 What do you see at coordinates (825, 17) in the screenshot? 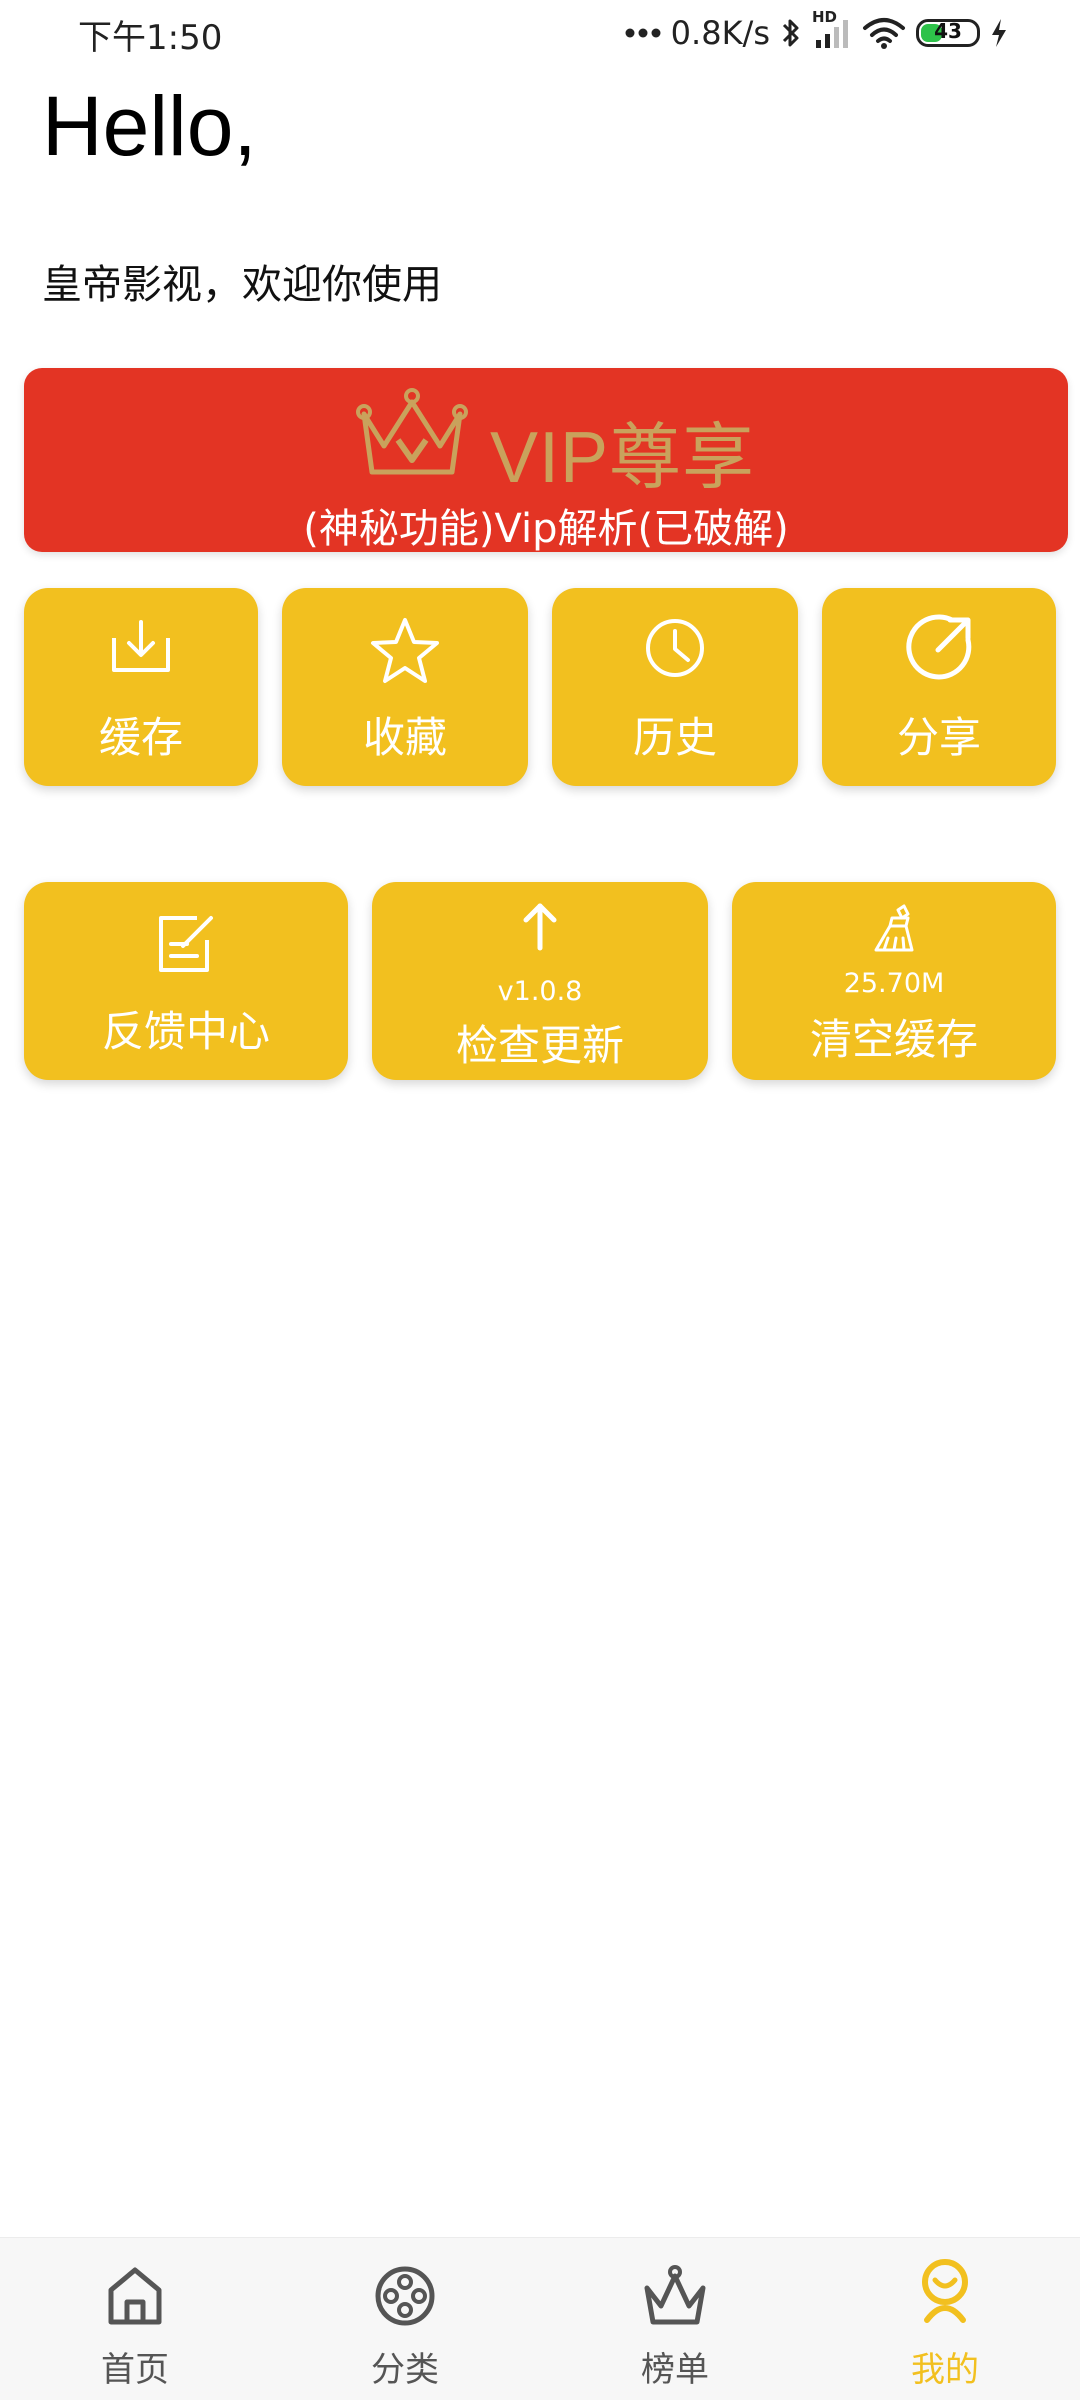
I see `hd-label: HD` at bounding box center [825, 17].